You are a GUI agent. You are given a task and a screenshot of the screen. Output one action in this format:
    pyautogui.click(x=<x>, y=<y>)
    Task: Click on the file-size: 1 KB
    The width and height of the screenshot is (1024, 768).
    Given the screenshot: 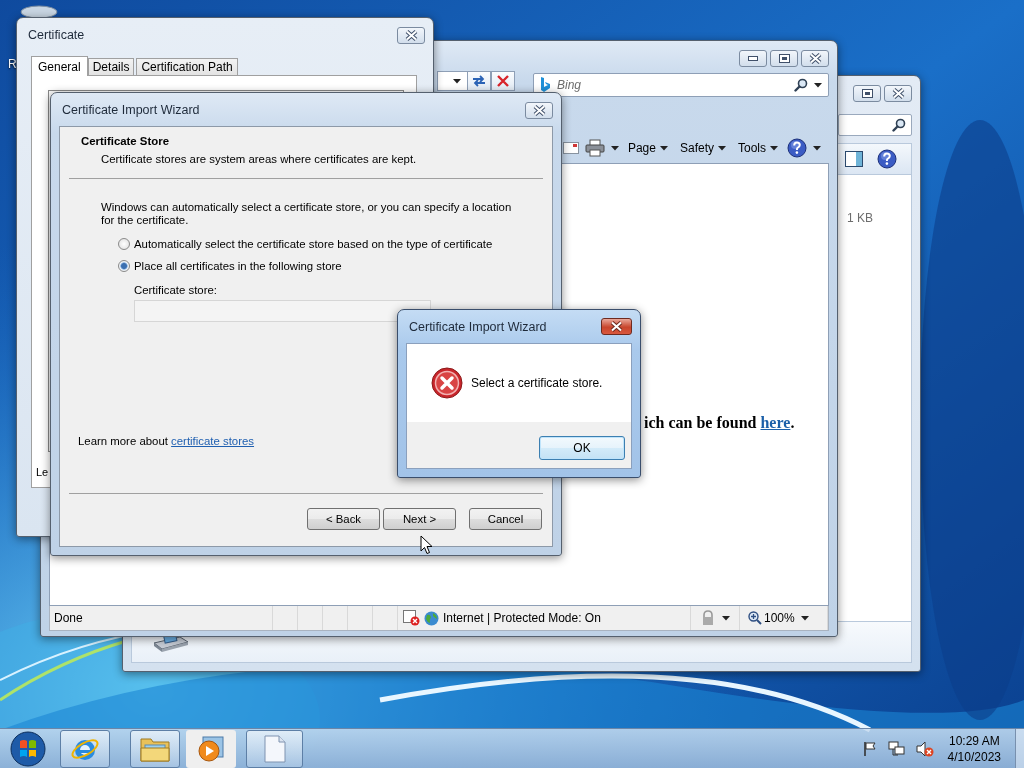 What is the action you would take?
    pyautogui.click(x=860, y=218)
    